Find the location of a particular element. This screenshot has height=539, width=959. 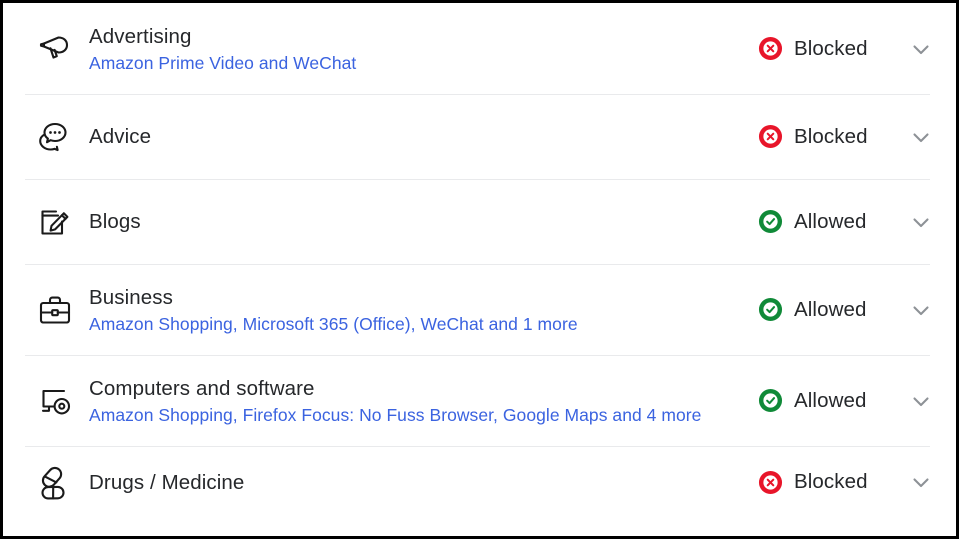

category-row: Drugs / Medicine Blocked is located at coordinates (479, 482).